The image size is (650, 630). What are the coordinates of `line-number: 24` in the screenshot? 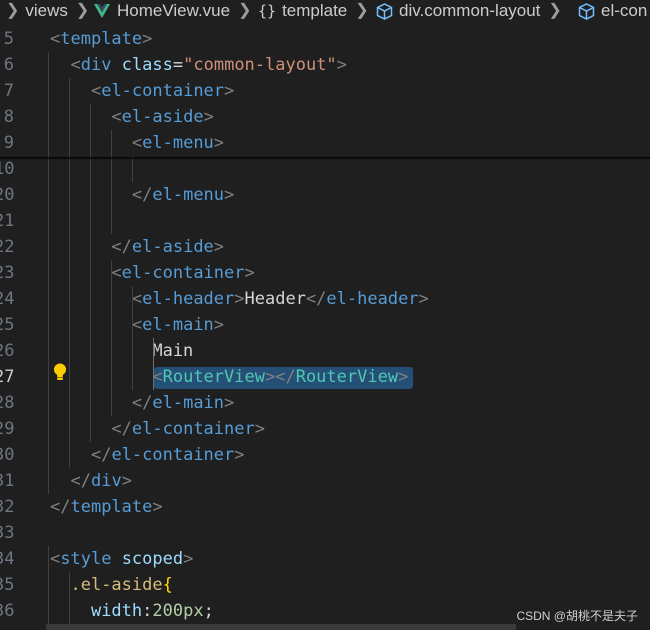 It's located at (7, 299).